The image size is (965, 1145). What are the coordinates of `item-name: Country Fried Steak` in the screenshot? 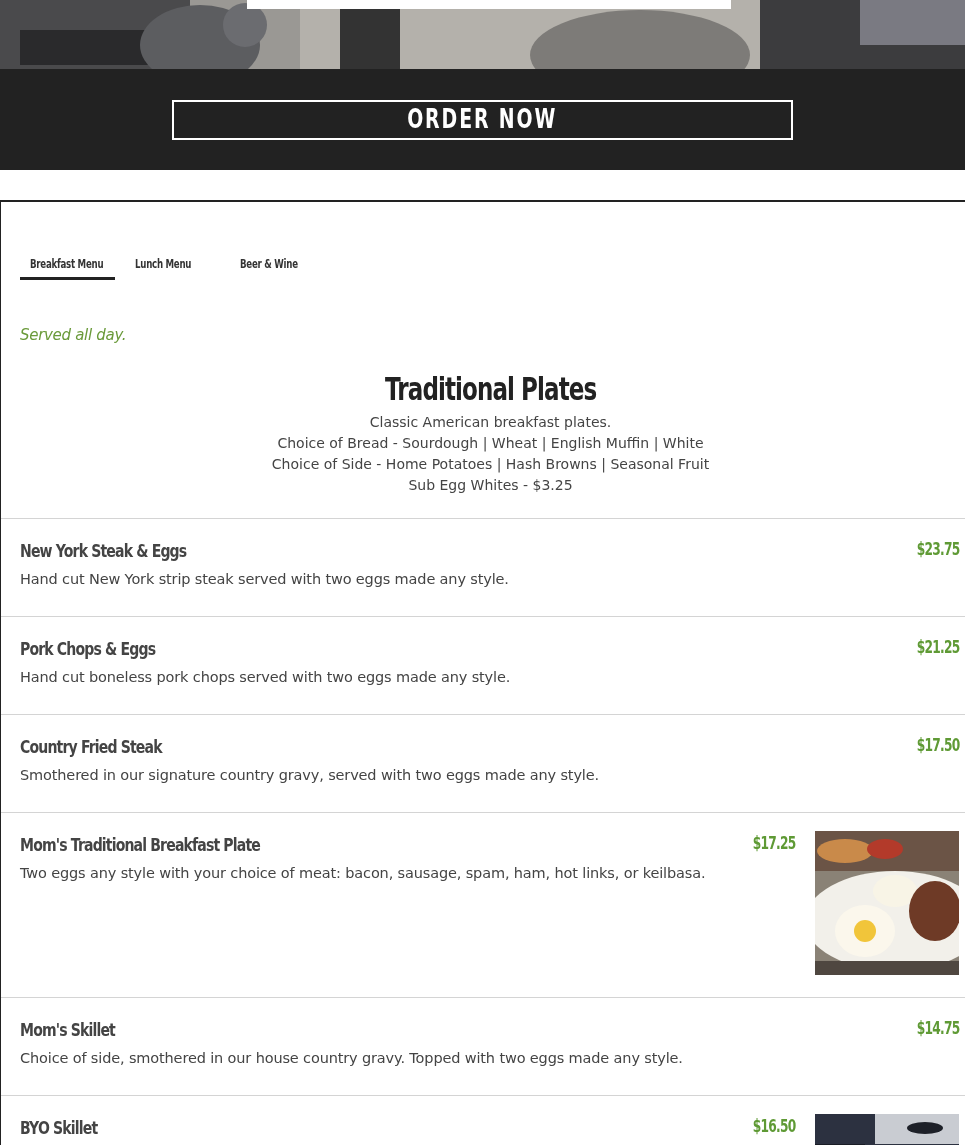 It's located at (91, 746).